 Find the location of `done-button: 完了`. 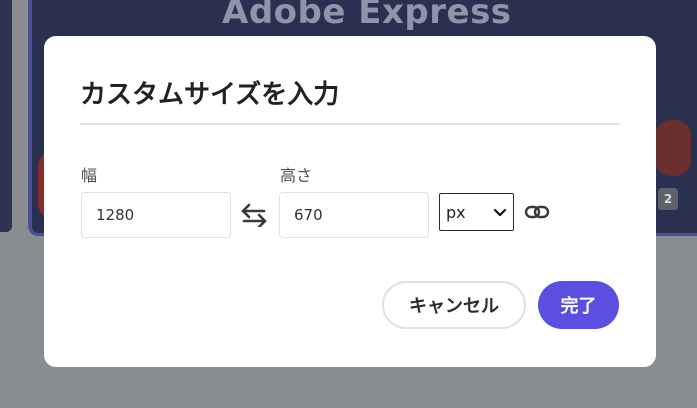

done-button: 完了 is located at coordinates (578, 305).